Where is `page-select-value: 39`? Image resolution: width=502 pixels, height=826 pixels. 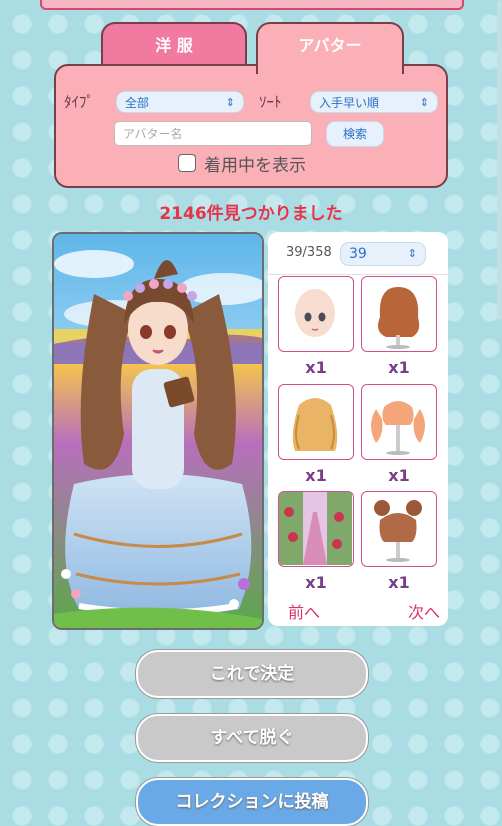 page-select-value: 39 is located at coordinates (358, 254).